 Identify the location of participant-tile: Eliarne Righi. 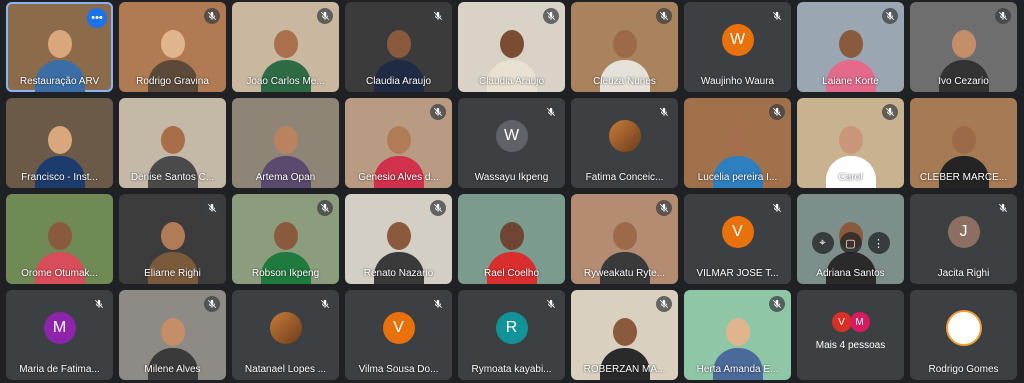
(172, 239).